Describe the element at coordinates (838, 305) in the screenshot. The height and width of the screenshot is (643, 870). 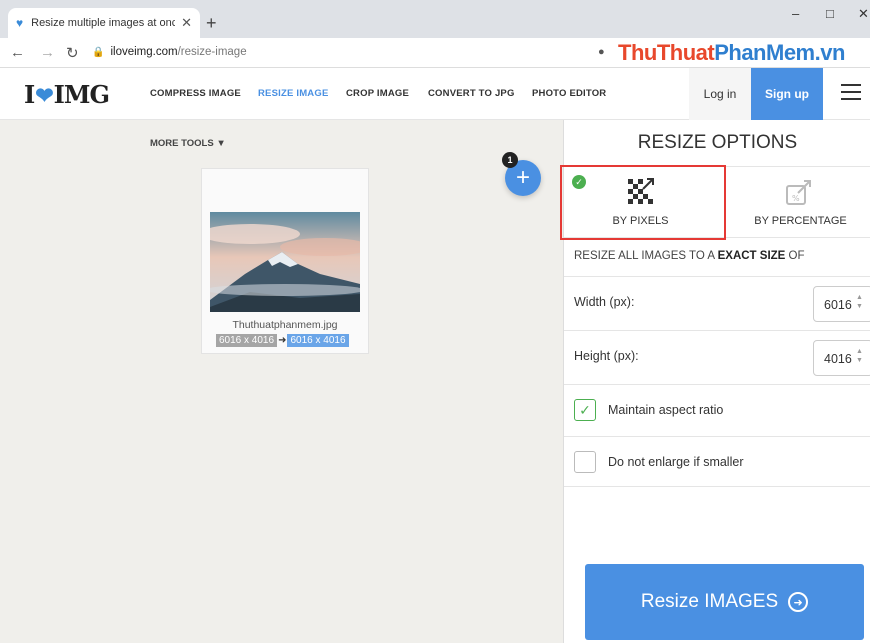
I see `width-value: 6016` at that location.